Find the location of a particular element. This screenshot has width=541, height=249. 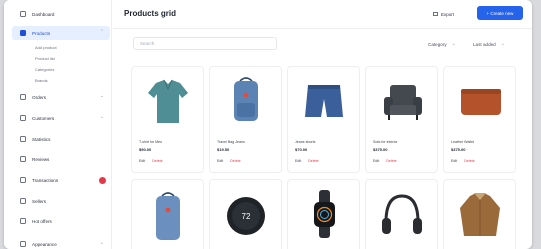

product-card: 72 is located at coordinates (245, 214).